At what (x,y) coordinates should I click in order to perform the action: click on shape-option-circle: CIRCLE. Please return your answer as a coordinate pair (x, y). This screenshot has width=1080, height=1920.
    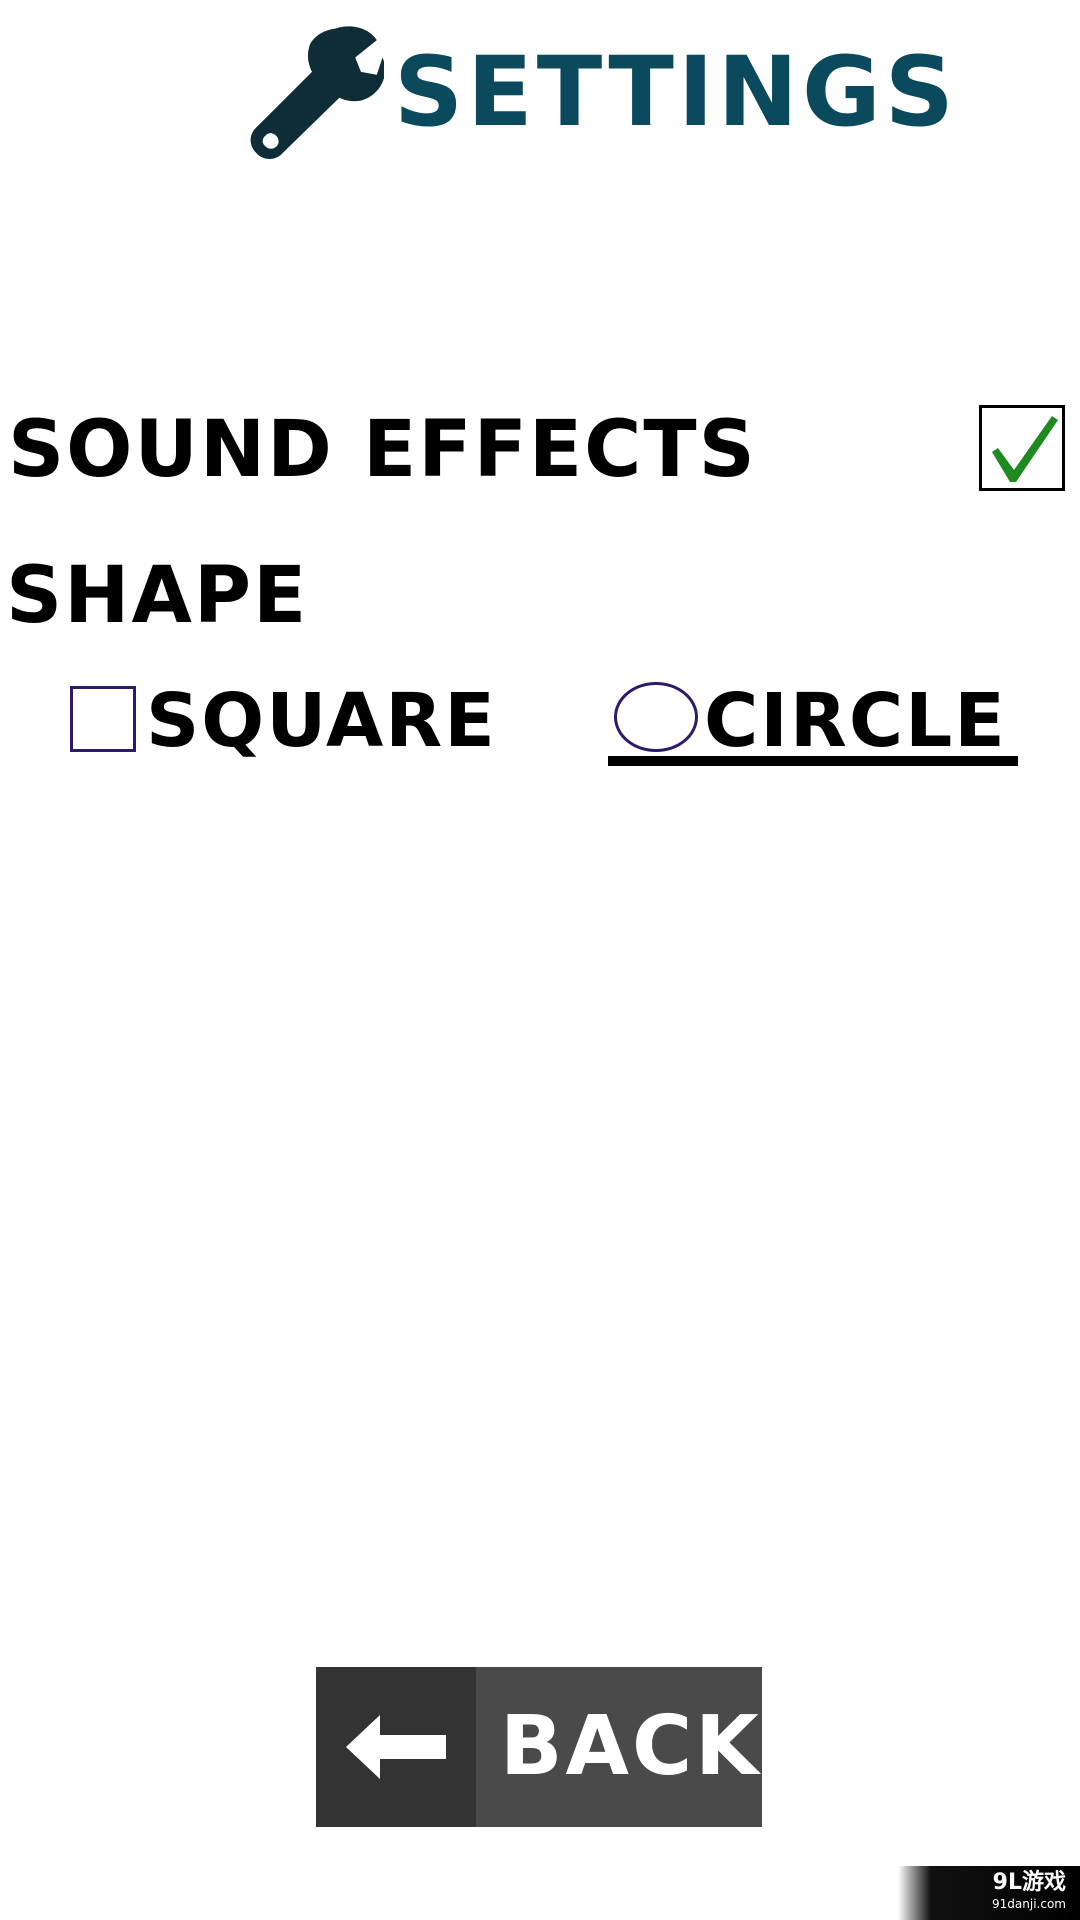
    Looking at the image, I should click on (813, 720).